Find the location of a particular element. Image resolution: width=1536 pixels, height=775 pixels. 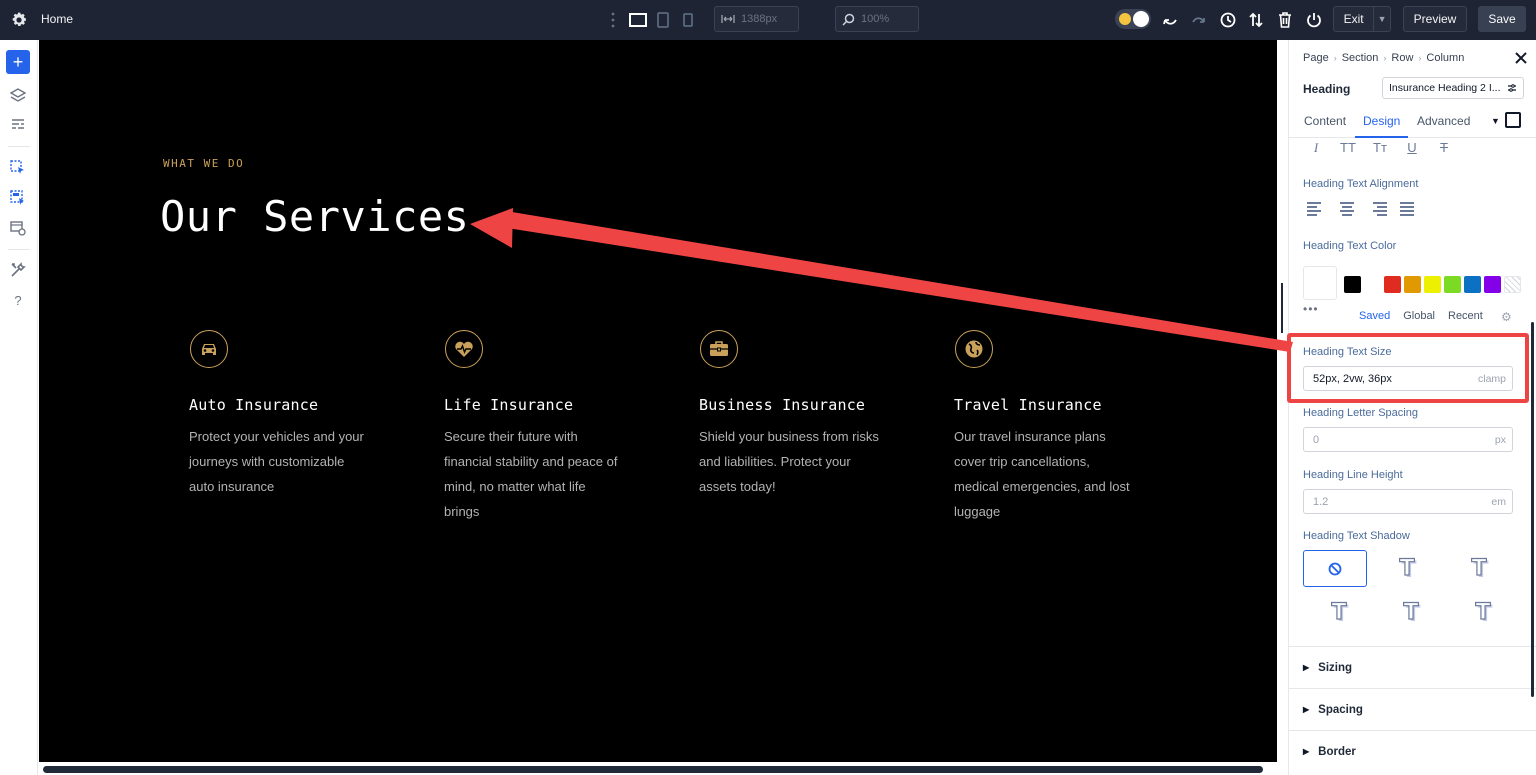

uppercase-icon: TT is located at coordinates (1348, 148).